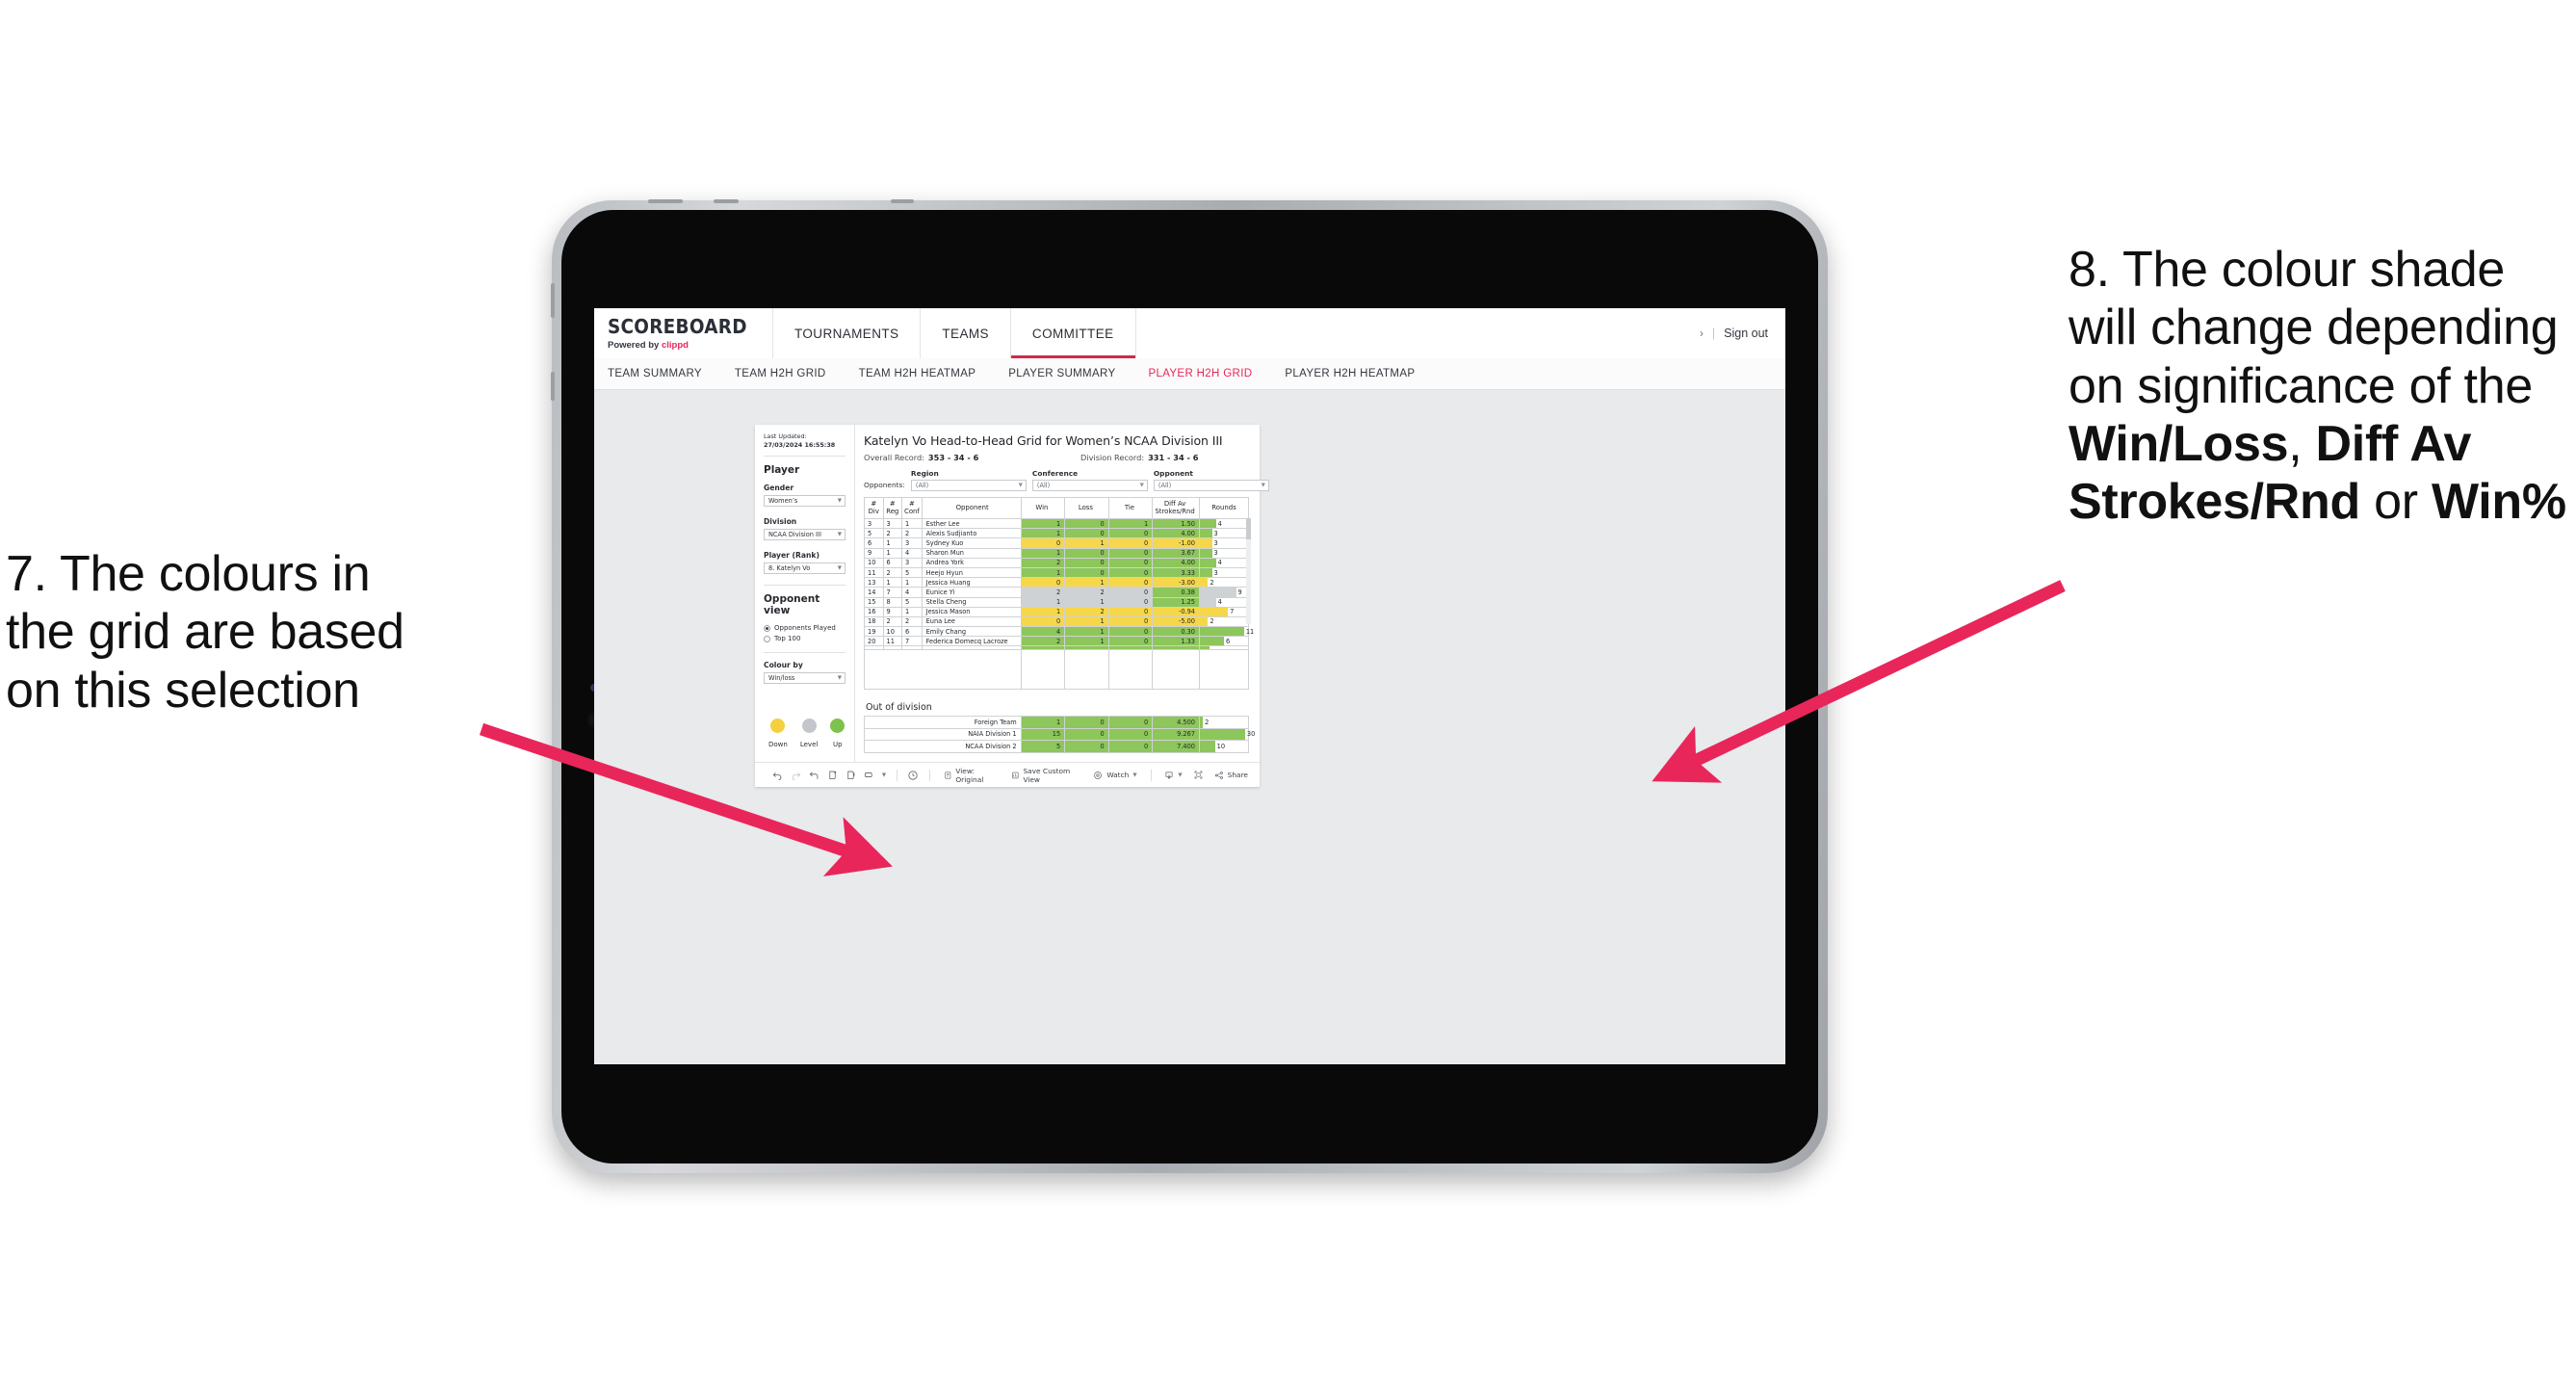 The width and height of the screenshot is (2576, 1386). Describe the element at coordinates (1056, 641) in the screenshot. I see `table-row: 20 11 7 Federica Domecq Lacroze 2 1 0 1.33 6` at that location.